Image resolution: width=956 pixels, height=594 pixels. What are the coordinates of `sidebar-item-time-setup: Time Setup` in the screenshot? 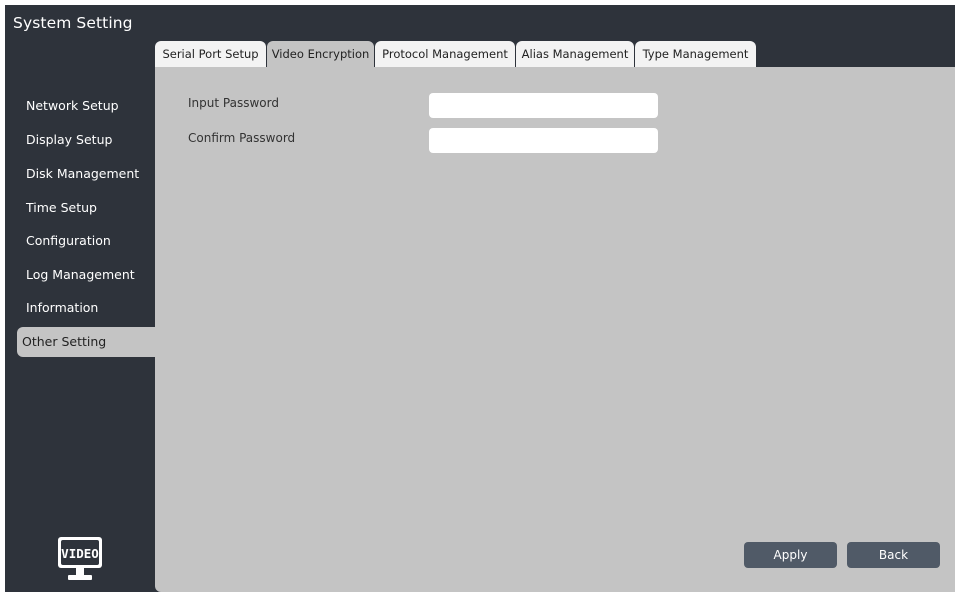 It's located at (86, 208).